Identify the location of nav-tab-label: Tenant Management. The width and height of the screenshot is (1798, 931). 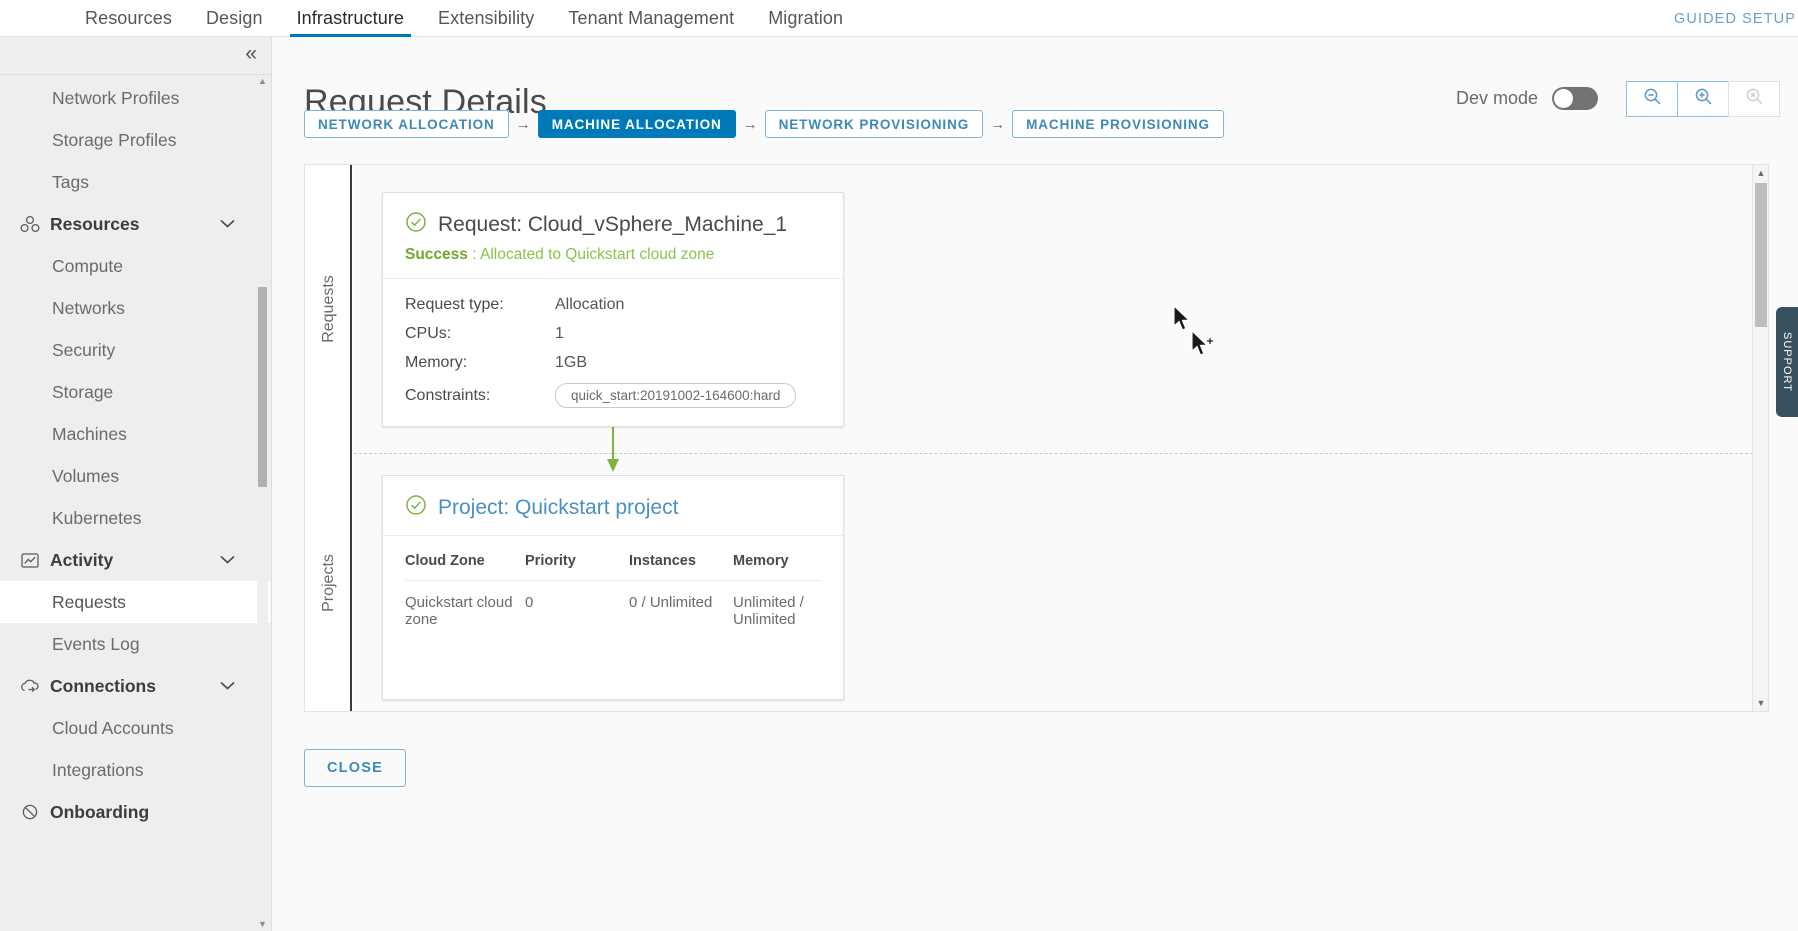
(651, 18).